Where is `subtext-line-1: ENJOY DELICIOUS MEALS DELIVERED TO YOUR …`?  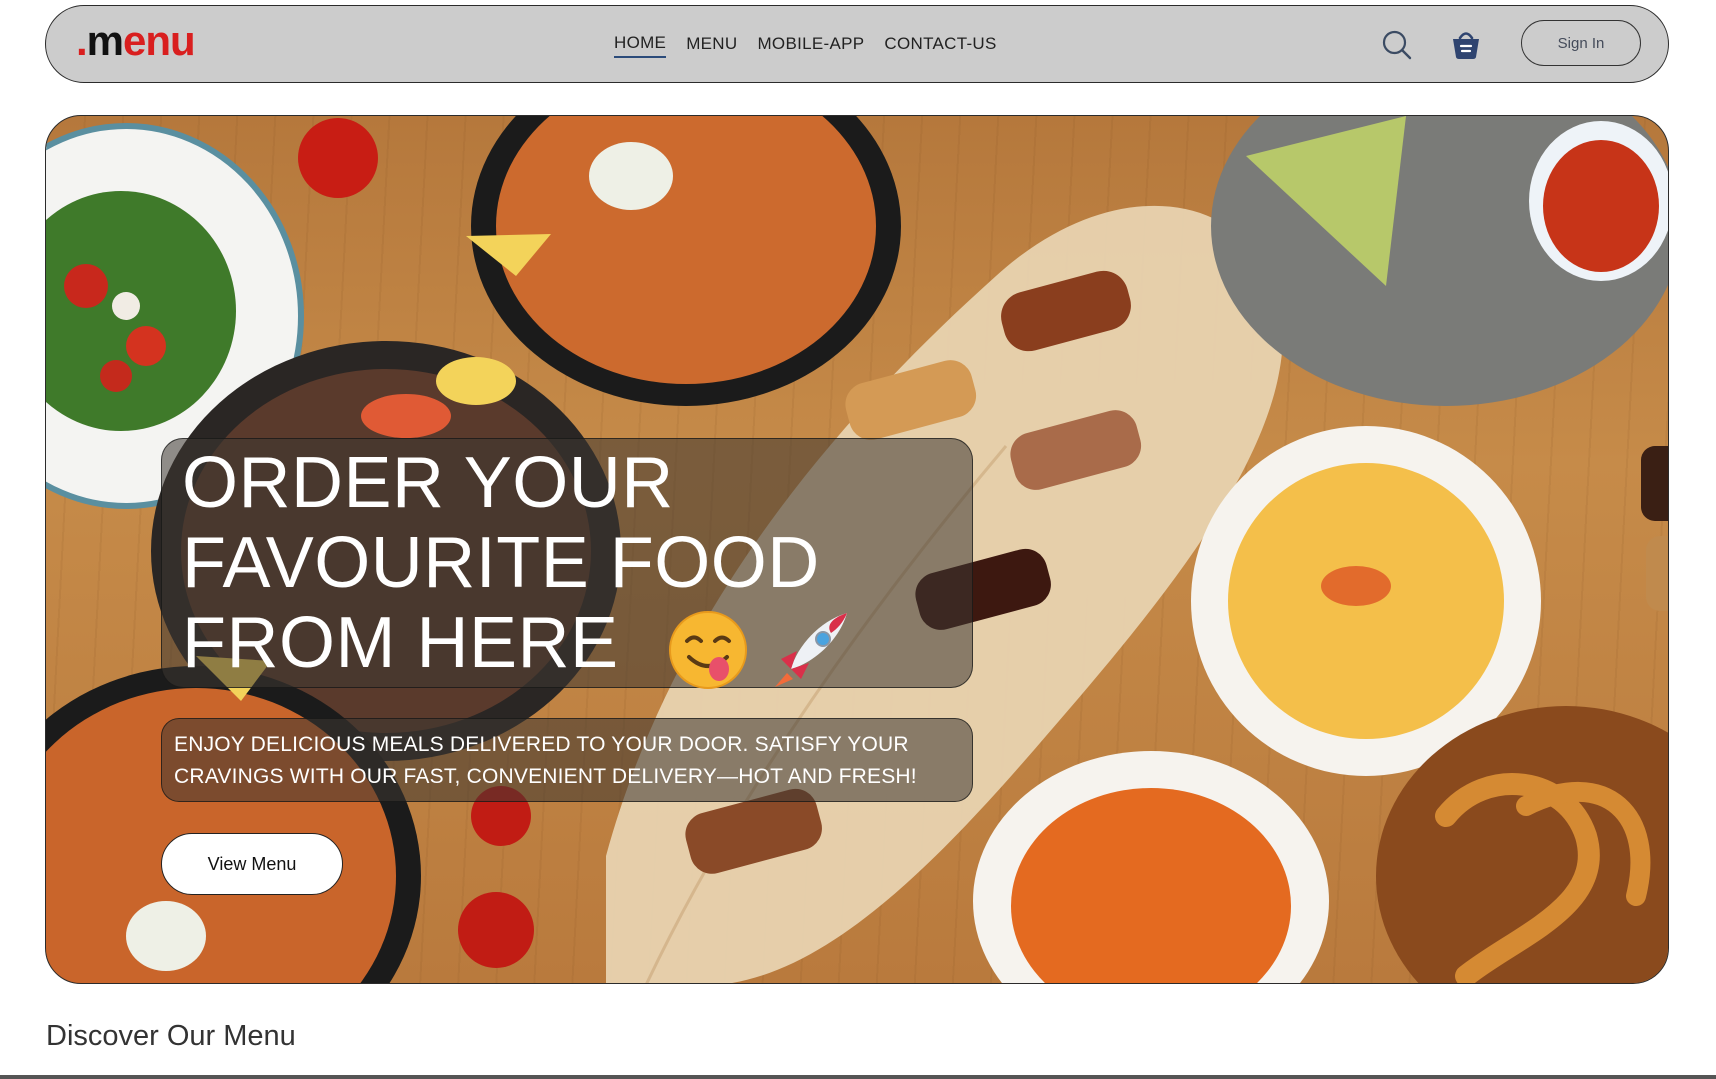 subtext-line-1: ENJOY DELICIOUS MEALS DELIVERED TO YOUR … is located at coordinates (541, 744).